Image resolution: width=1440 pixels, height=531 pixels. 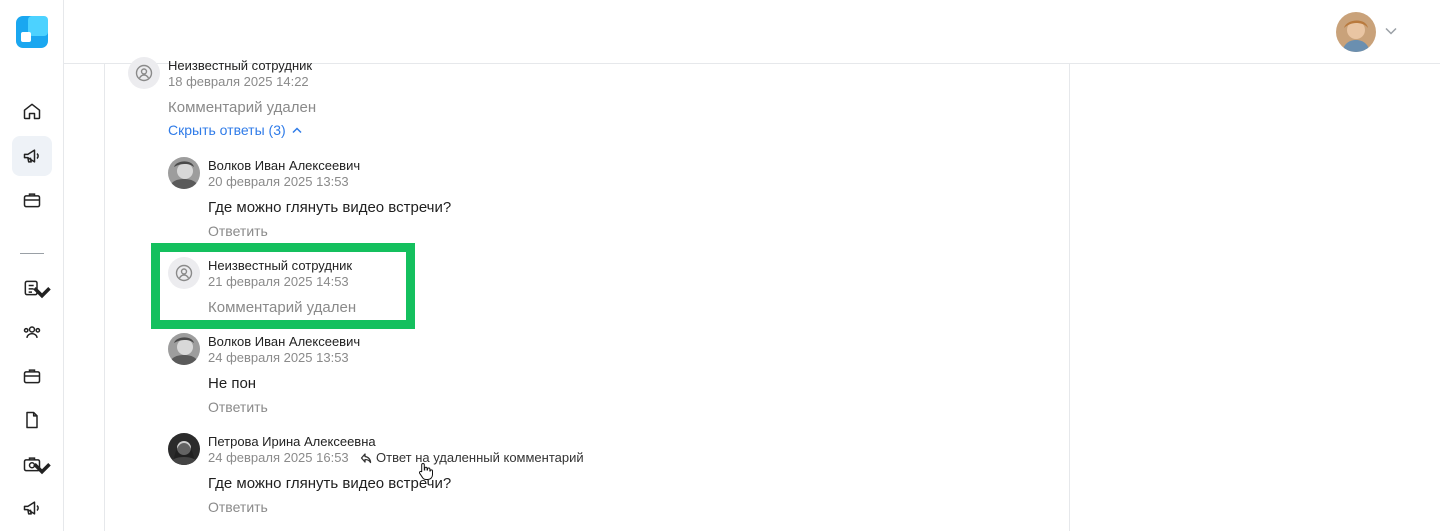 I want to click on comment-date: 18 февраля 2025 14:22, so click(x=238, y=81).